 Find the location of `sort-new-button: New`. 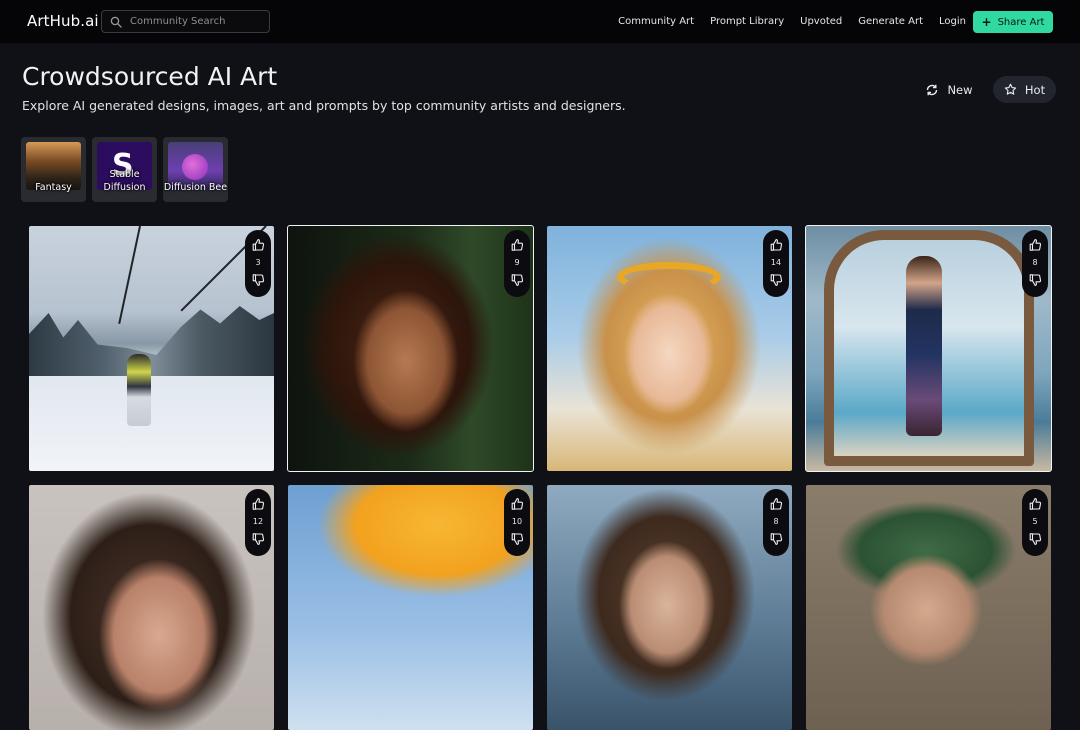

sort-new-button: New is located at coordinates (949, 89).